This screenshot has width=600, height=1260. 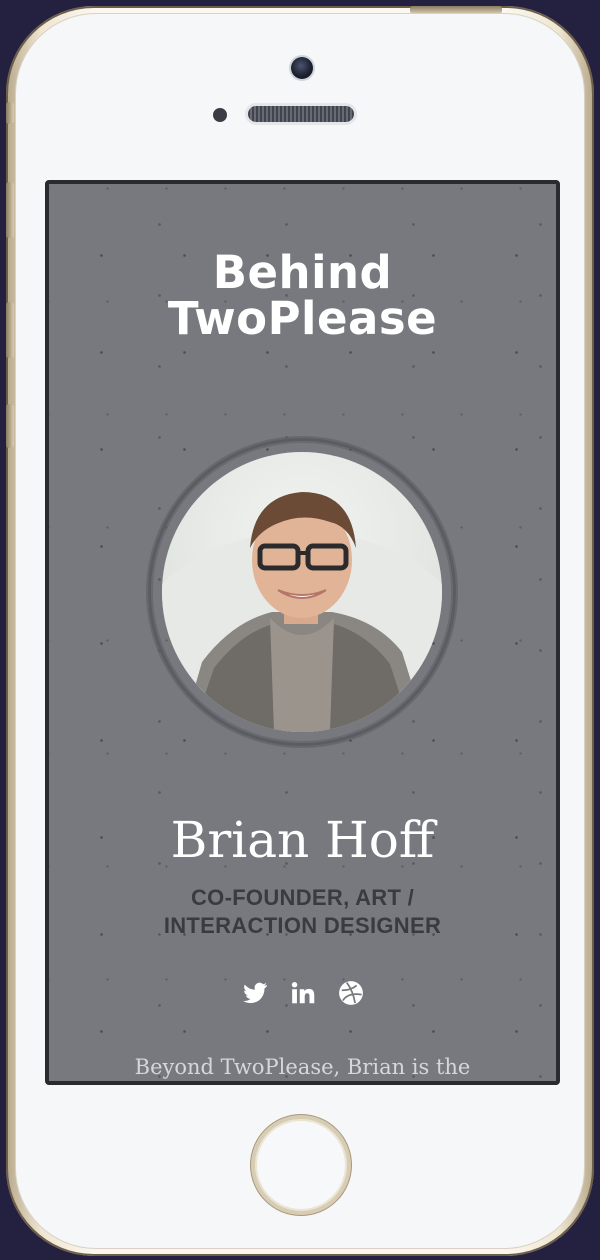 What do you see at coordinates (301, 114) in the screenshot?
I see `earpiece-speaker` at bounding box center [301, 114].